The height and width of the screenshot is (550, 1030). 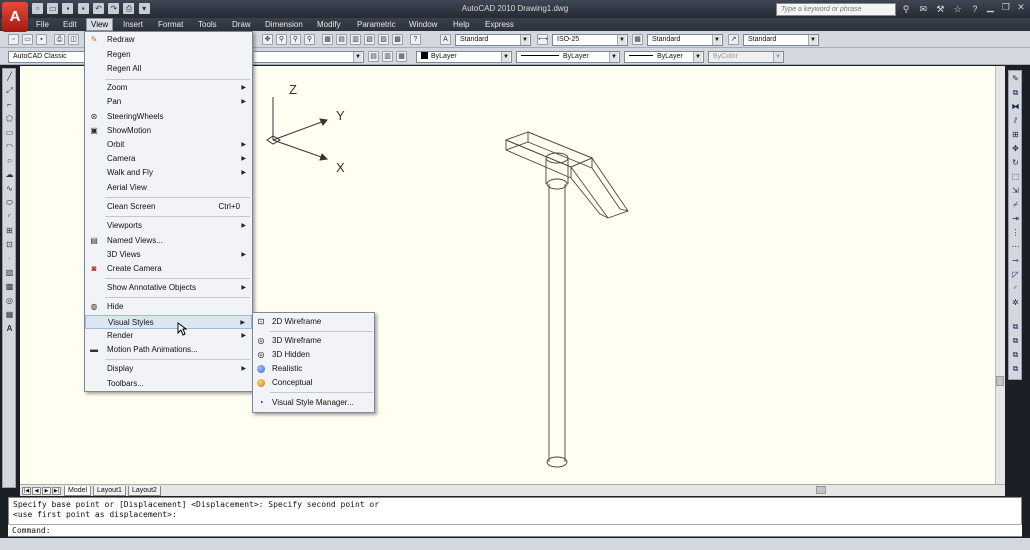 What do you see at coordinates (168, 173) in the screenshot?
I see `menu-item-walk-and-fly: Walk and Fly ▶` at bounding box center [168, 173].